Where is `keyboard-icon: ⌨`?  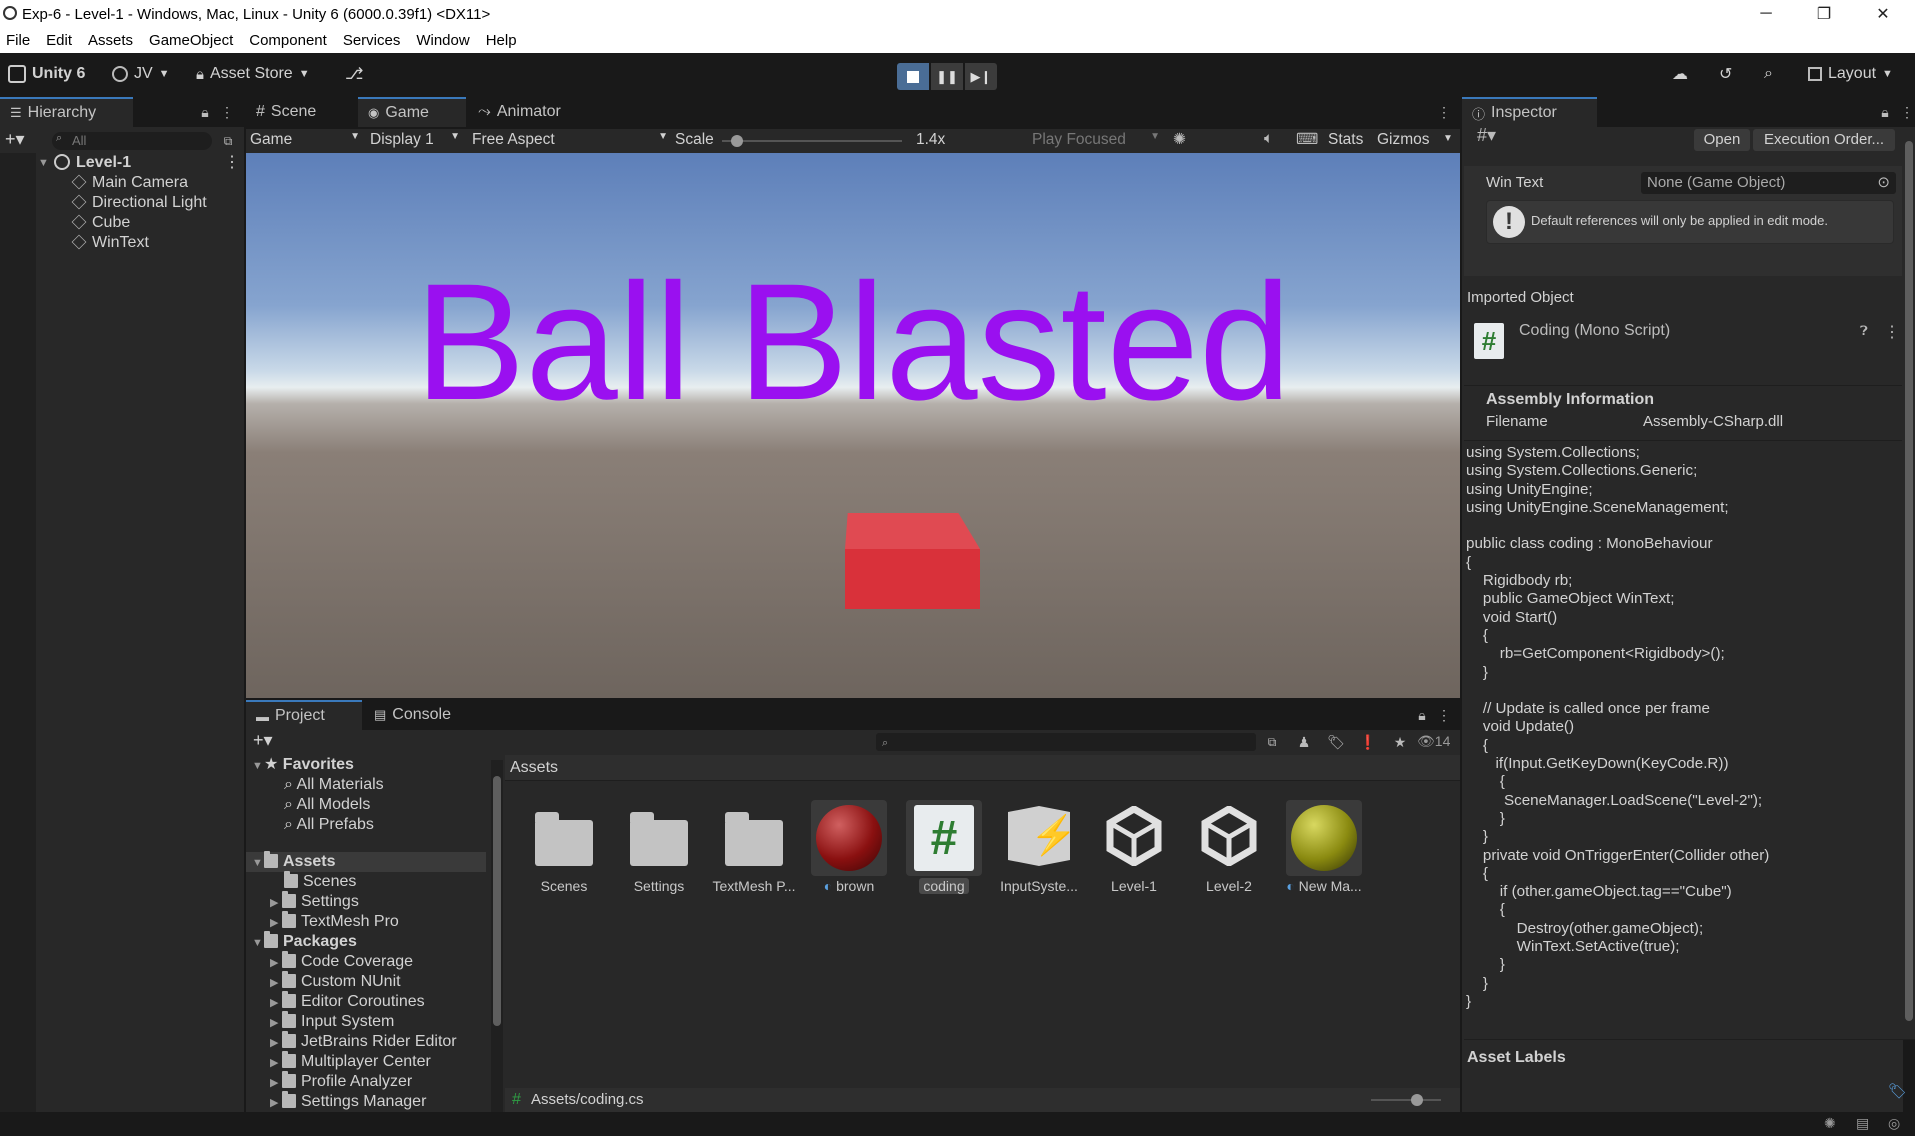
keyboard-icon: ⌨ is located at coordinates (1307, 139).